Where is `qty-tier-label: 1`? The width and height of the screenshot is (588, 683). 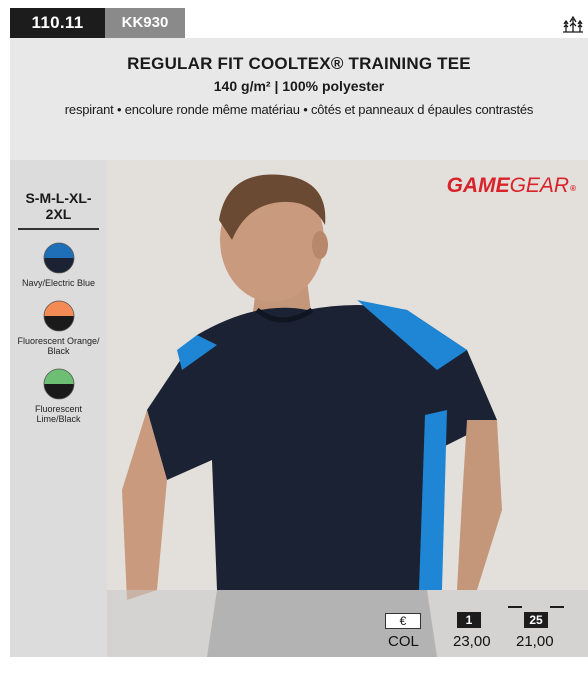
qty-tier-label: 1 is located at coordinates (469, 620).